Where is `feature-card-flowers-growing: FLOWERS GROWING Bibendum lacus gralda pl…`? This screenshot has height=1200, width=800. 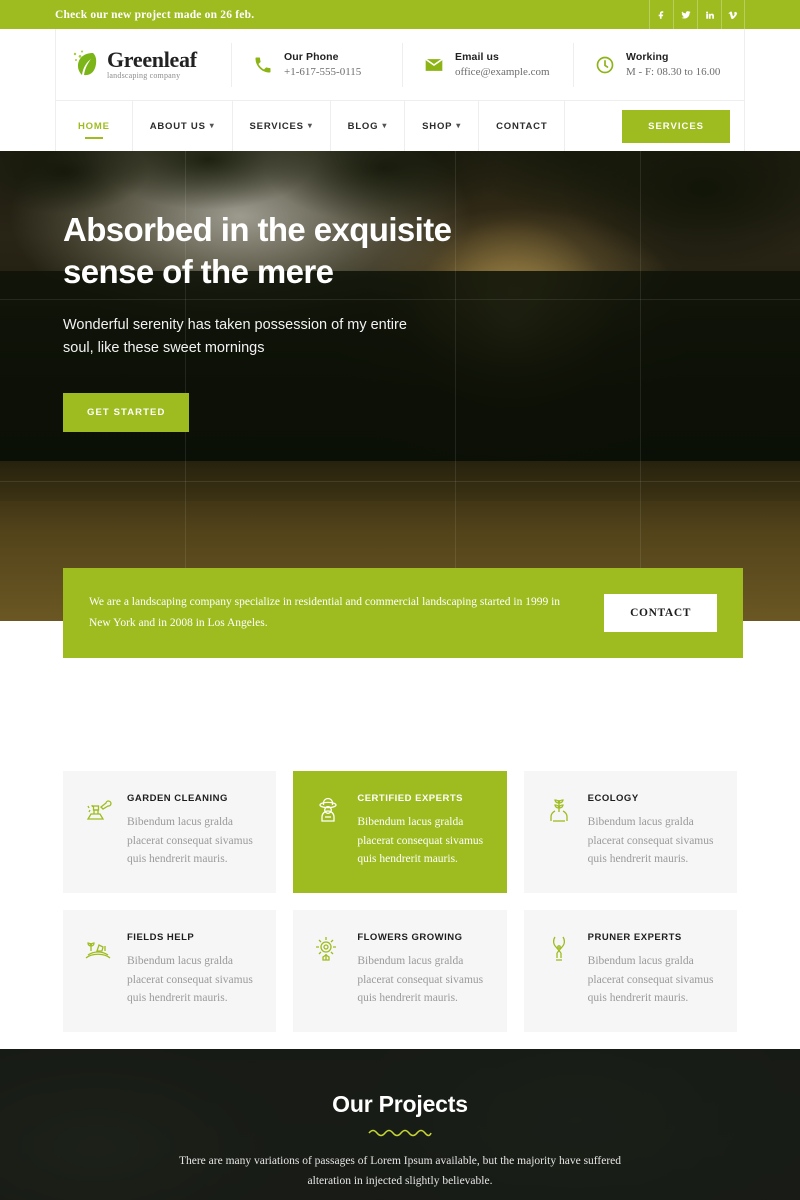
feature-card-flowers-growing: FLOWERS GROWING Bibendum lacus gralda pl… is located at coordinates (400, 970).